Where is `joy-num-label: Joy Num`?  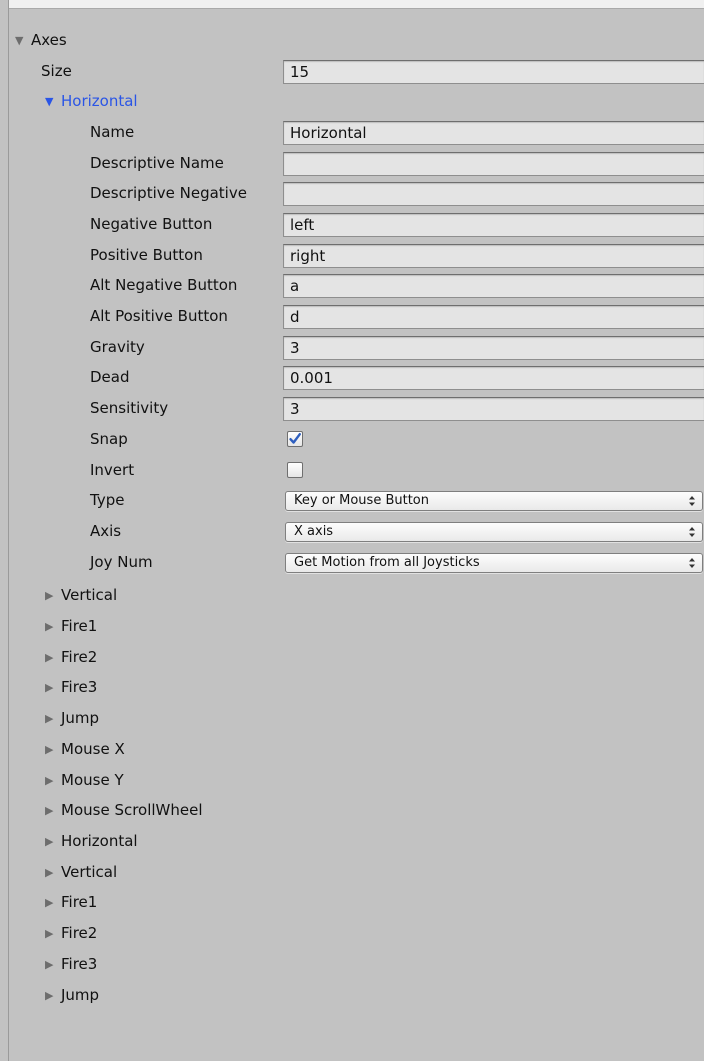 joy-num-label: Joy Num is located at coordinates (121, 562).